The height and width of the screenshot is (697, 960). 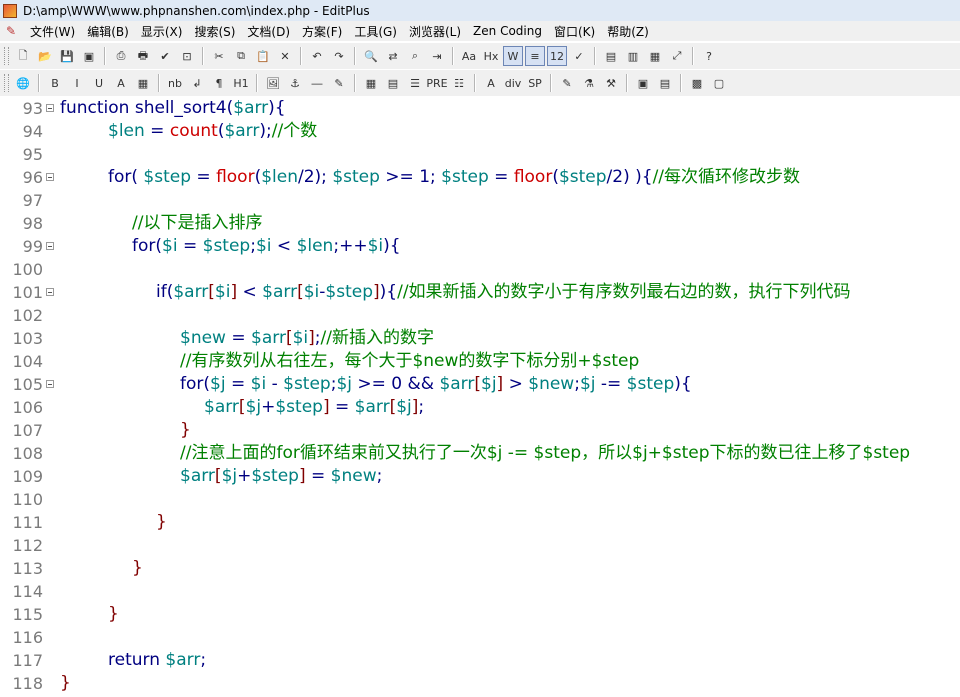 I want to click on menu-item: 显示(X), so click(x=162, y=31).